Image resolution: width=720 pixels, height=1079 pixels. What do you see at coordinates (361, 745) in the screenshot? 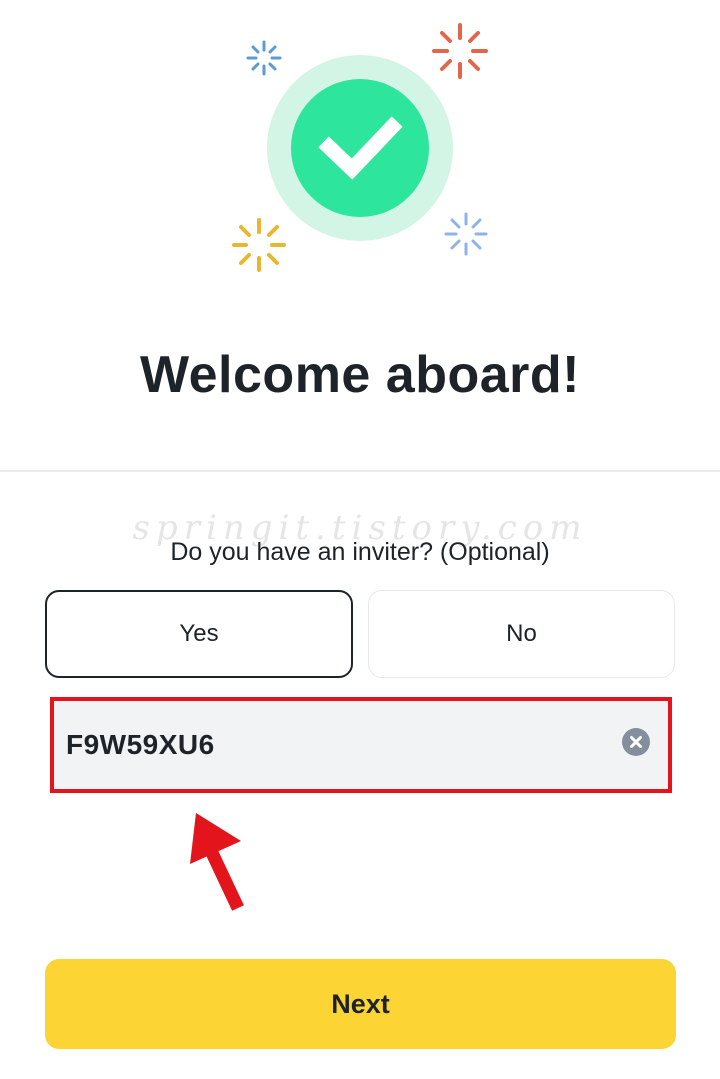
I see `referral-code-input` at bounding box center [361, 745].